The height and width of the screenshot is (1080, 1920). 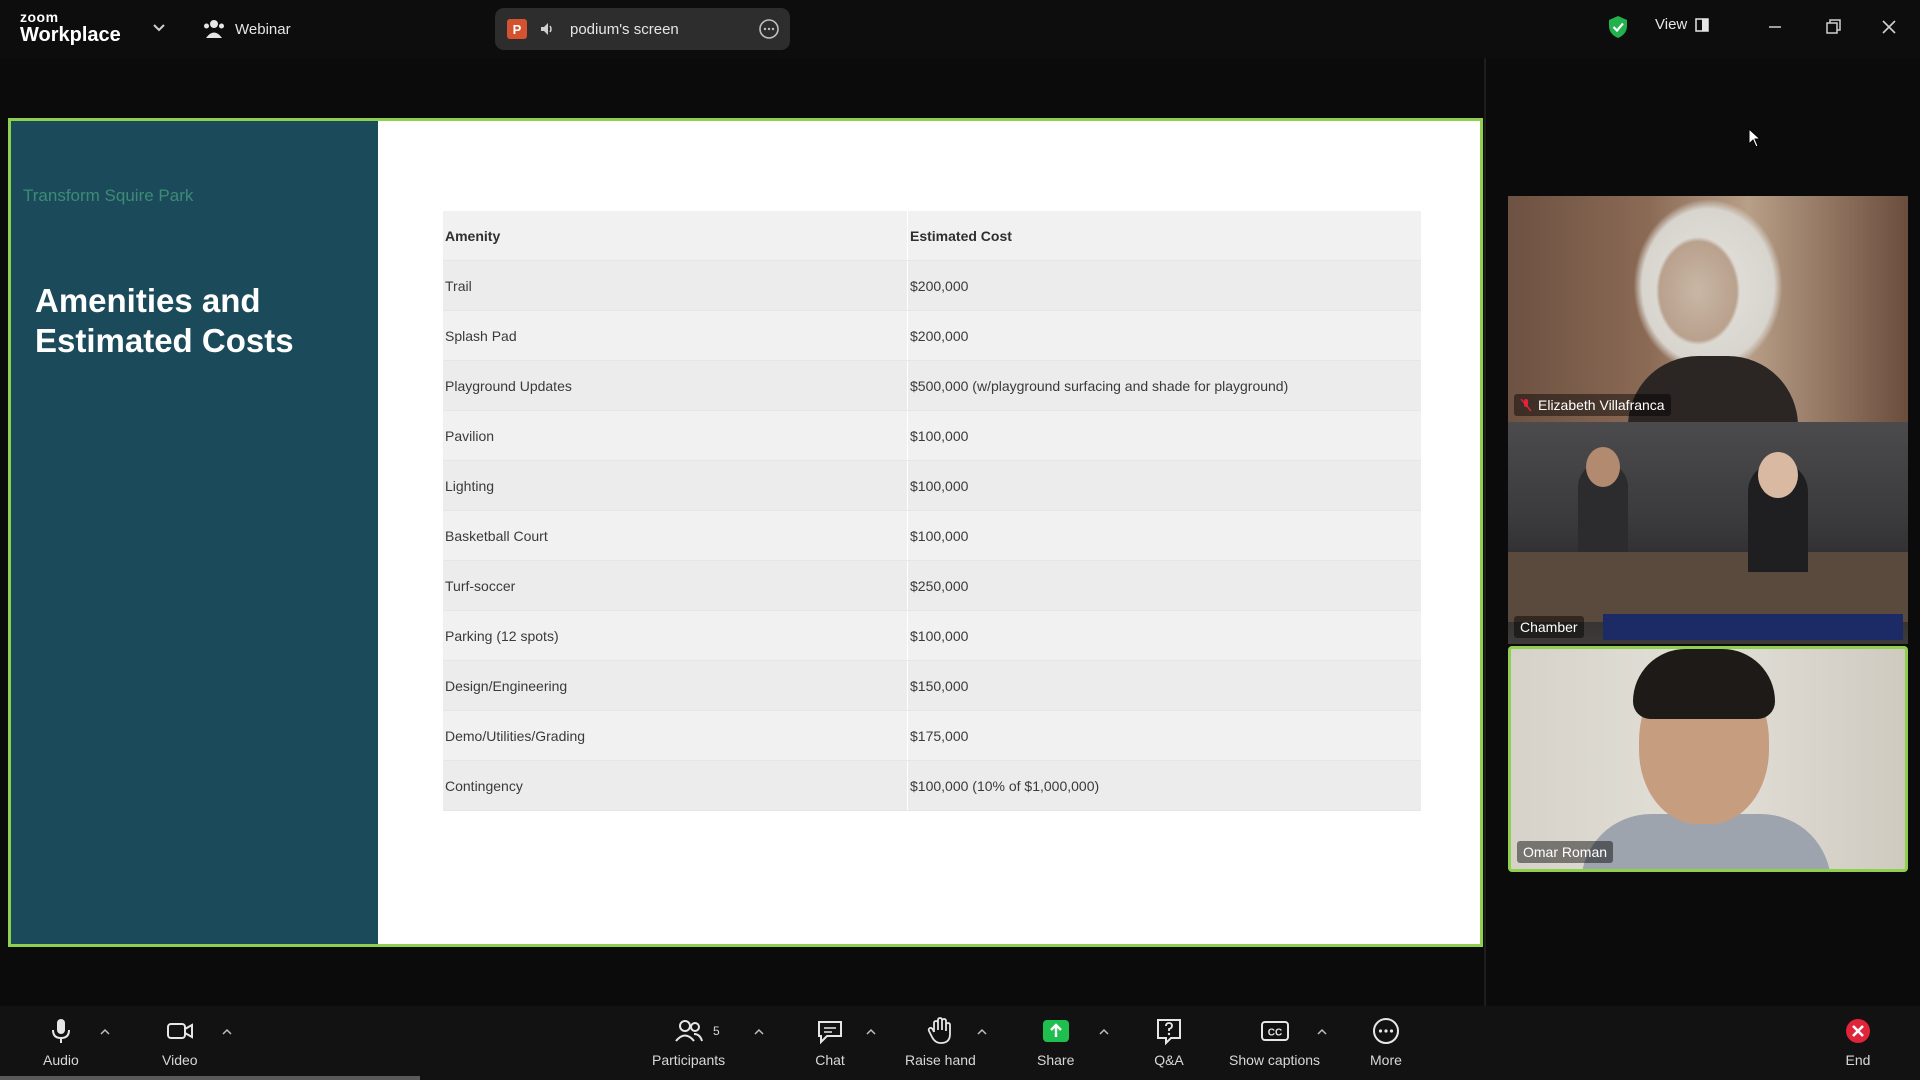 What do you see at coordinates (1164, 685) in the screenshot?
I see `cost-cell: $150,000` at bounding box center [1164, 685].